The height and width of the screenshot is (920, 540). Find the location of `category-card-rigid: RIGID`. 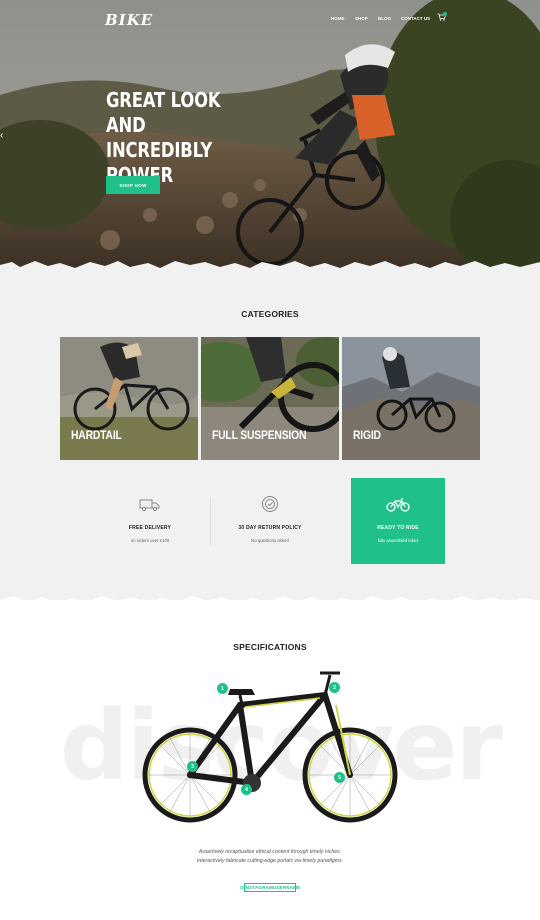

category-card-rigid: RIGID is located at coordinates (411, 398).